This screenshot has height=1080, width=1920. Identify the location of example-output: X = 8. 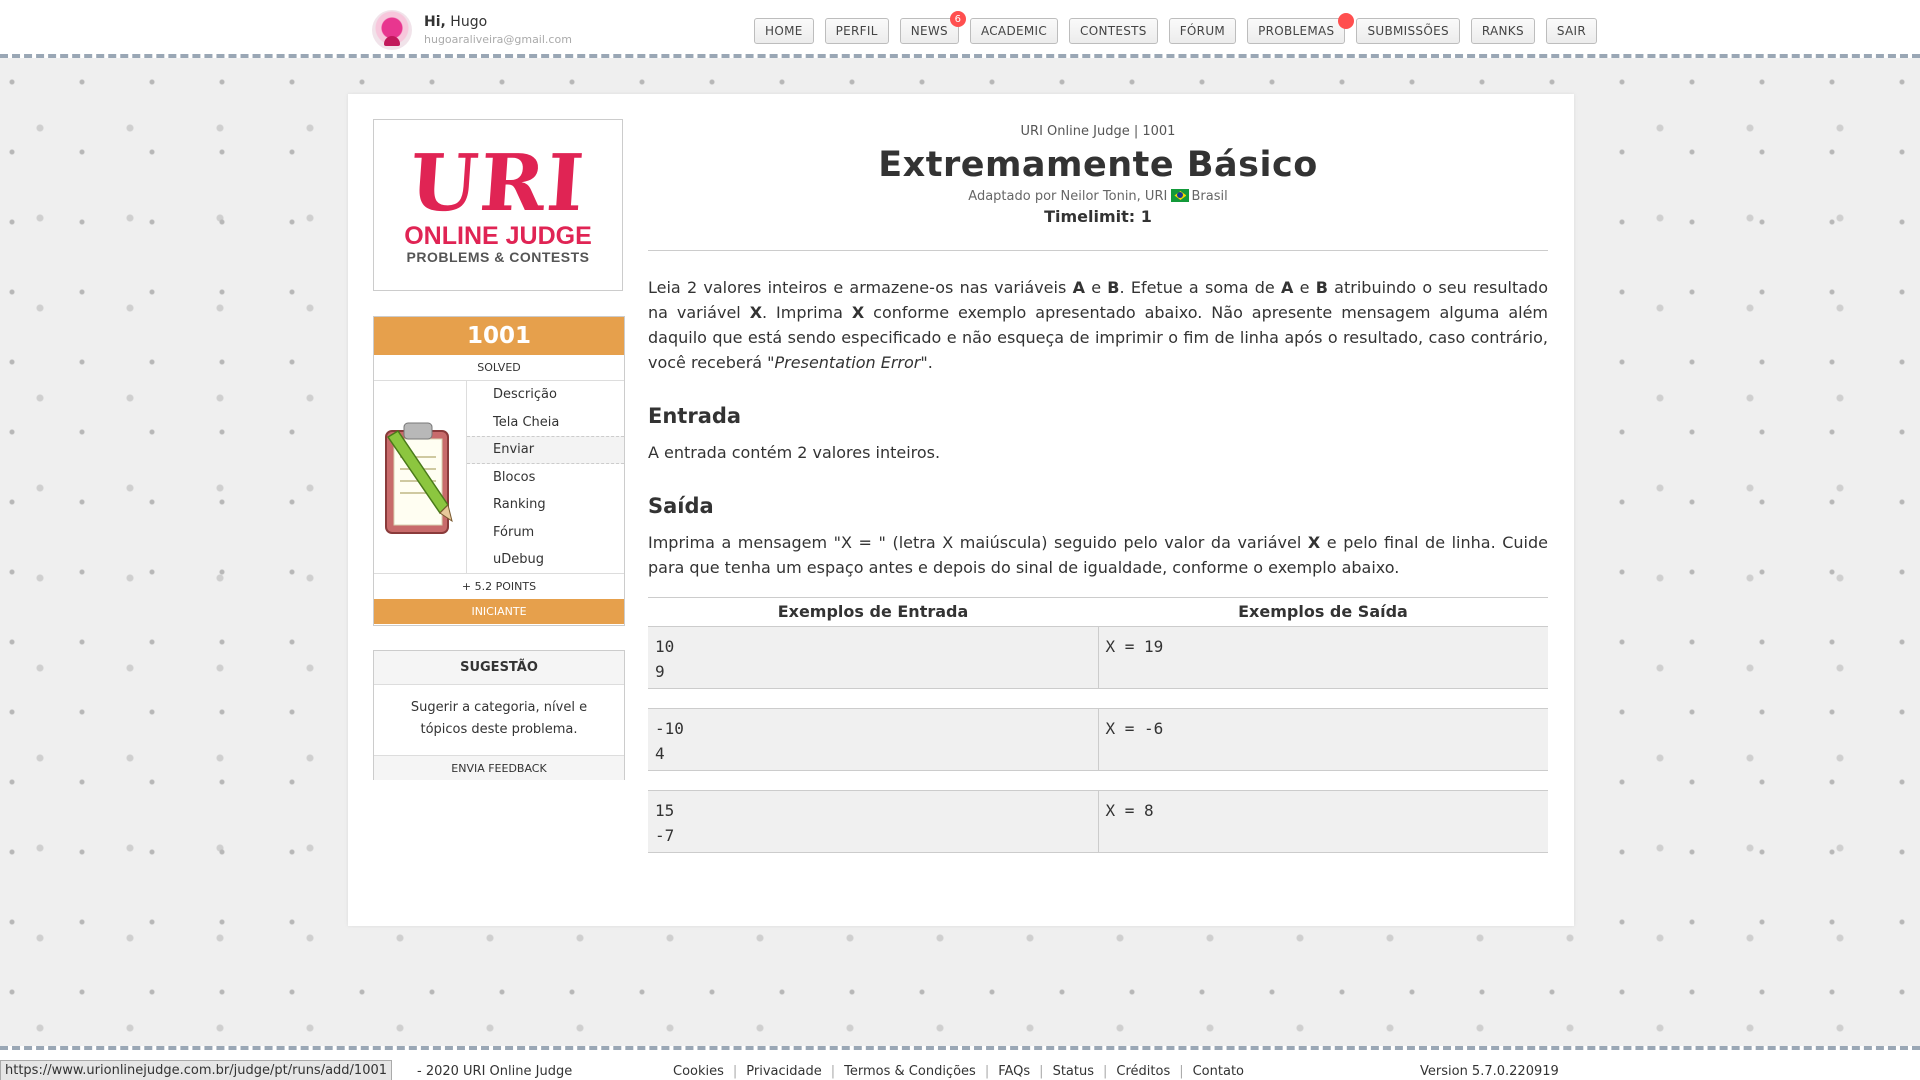
(1323, 821).